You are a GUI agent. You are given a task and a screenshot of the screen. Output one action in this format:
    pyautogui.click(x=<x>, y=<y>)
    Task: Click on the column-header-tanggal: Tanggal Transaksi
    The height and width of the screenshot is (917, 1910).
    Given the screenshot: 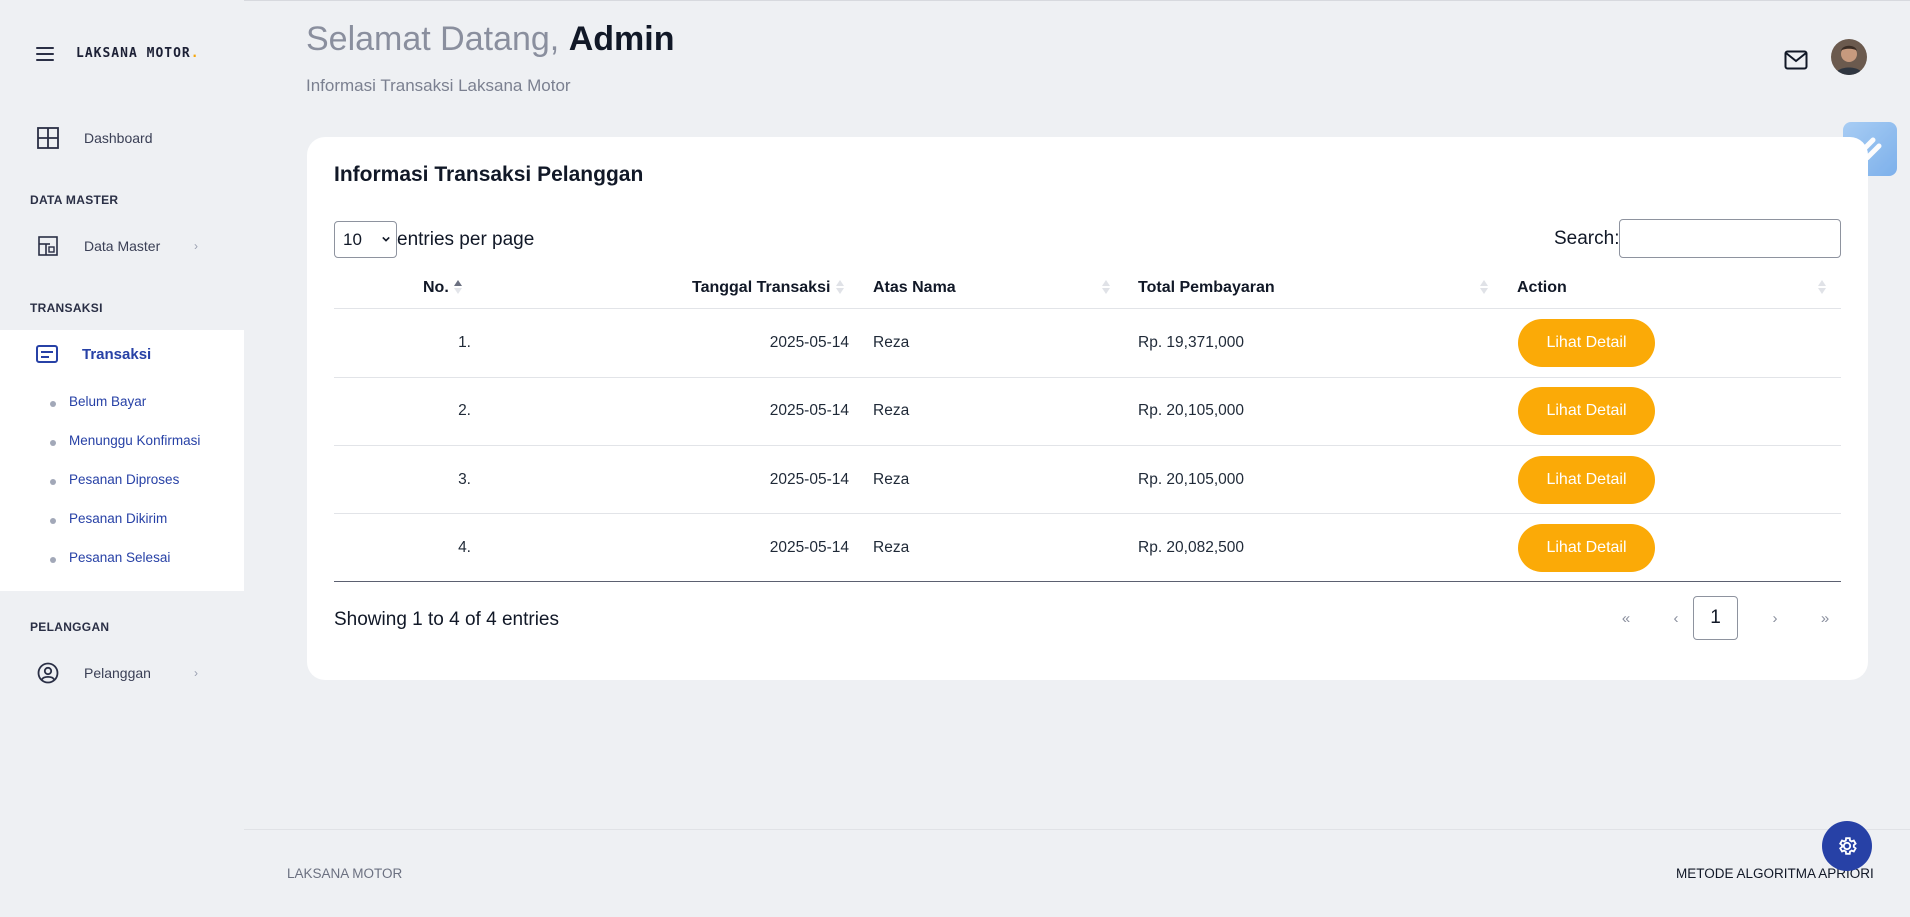 What is the action you would take?
    pyautogui.click(x=761, y=288)
    